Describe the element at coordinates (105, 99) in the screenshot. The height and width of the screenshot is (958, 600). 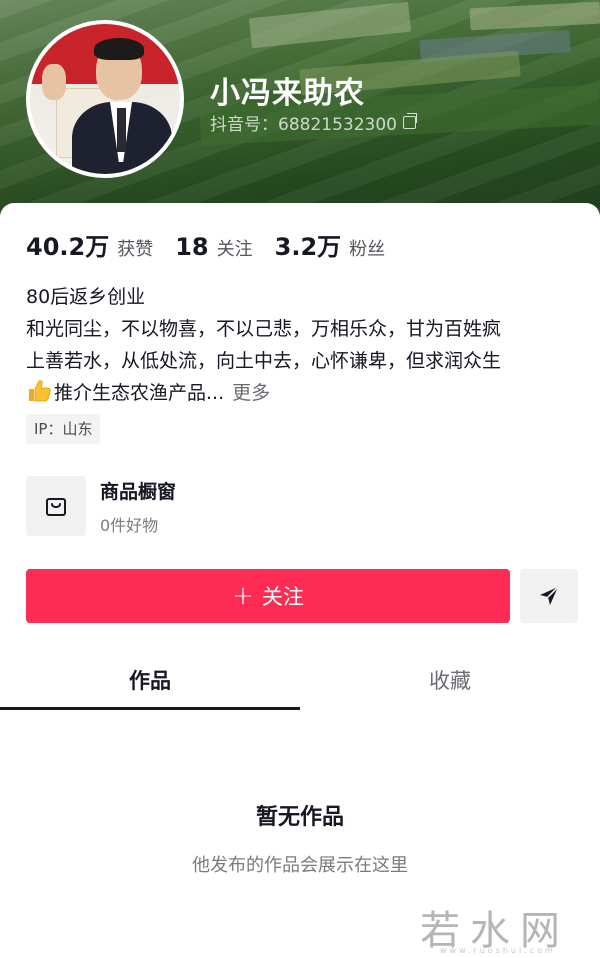
I see `avatar` at that location.